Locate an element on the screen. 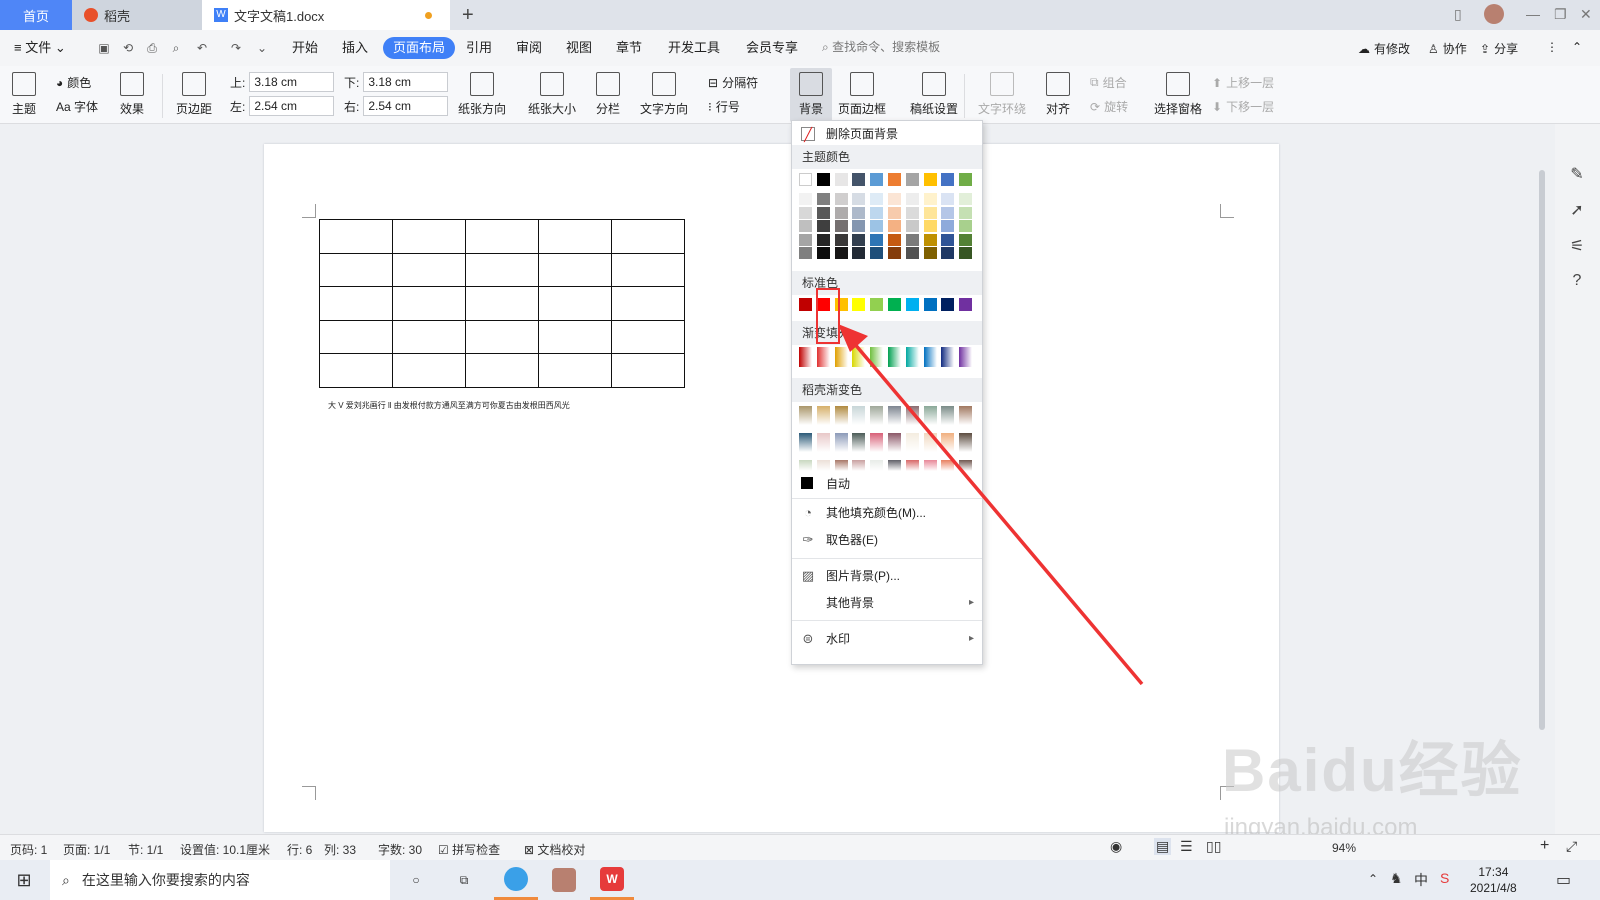  eye-protect-icon: ◉ is located at coordinates (1116, 846).